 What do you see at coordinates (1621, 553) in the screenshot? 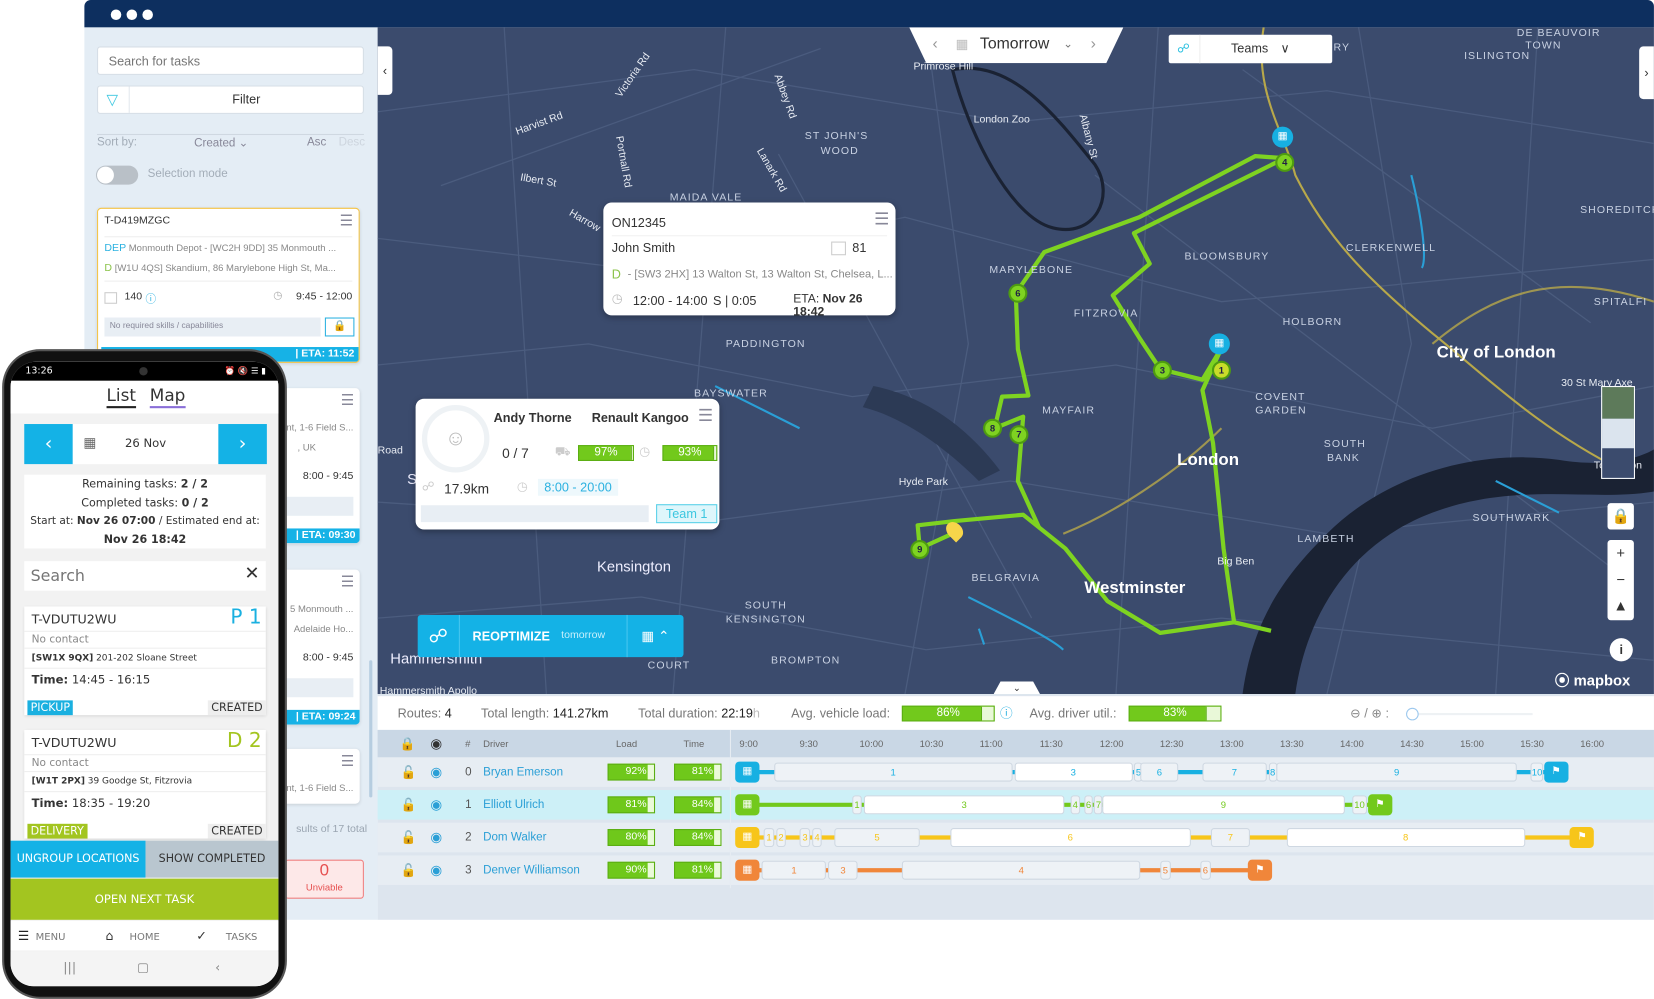
I see `zoom-in-button: +` at bounding box center [1621, 553].